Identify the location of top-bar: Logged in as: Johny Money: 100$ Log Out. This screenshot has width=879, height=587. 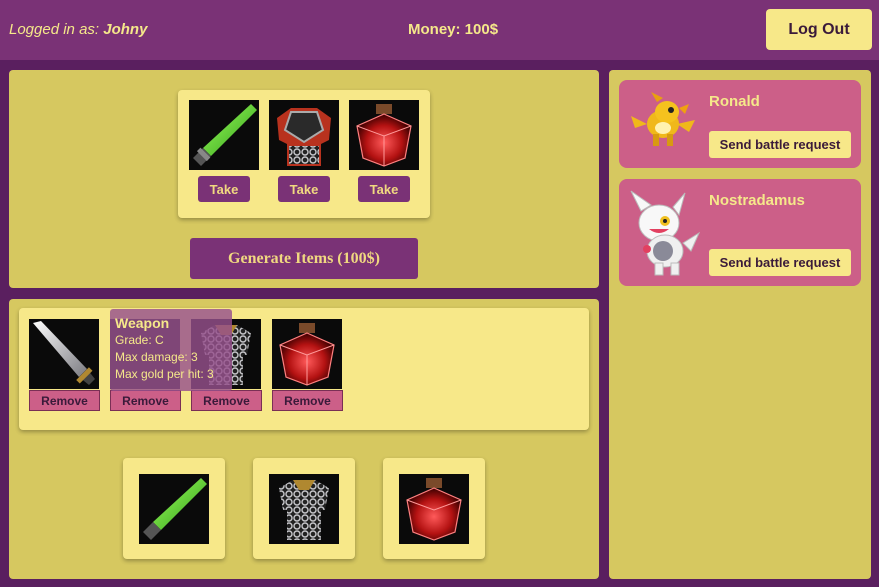
(439, 30).